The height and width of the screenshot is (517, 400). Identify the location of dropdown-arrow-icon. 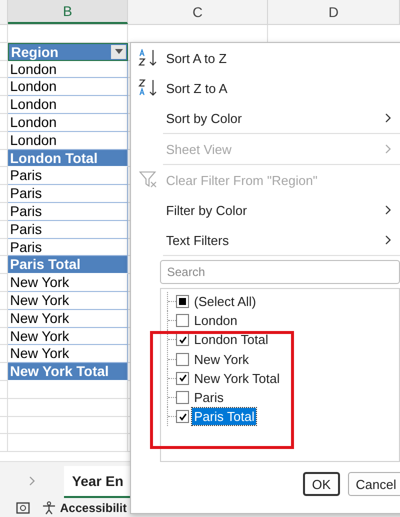
(118, 51).